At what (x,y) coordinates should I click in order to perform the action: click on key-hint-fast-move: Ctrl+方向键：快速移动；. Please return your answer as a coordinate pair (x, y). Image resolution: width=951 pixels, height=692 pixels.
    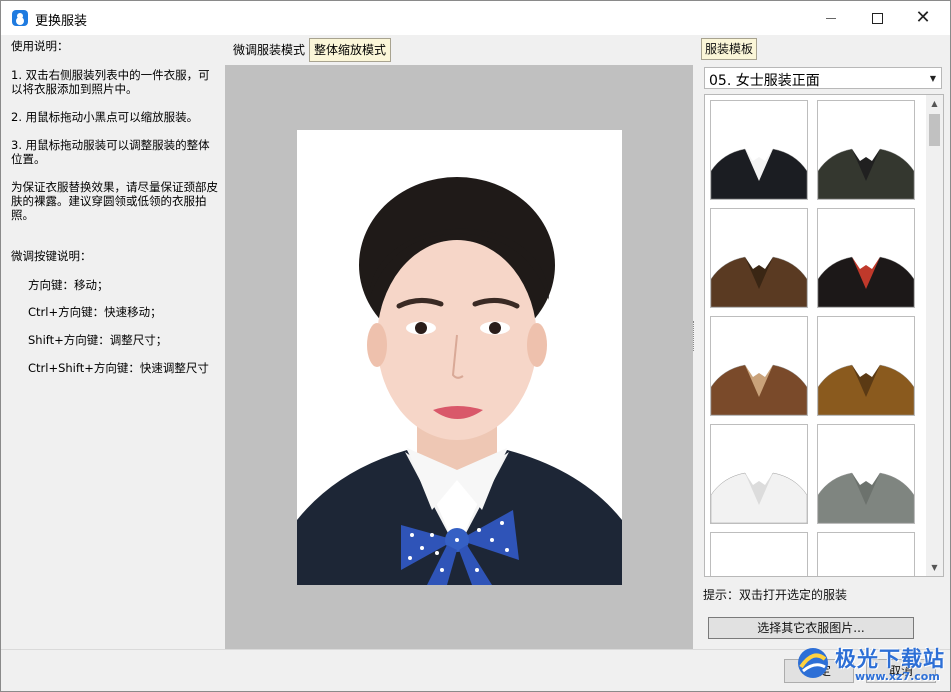
    Looking at the image, I should click on (95, 312).